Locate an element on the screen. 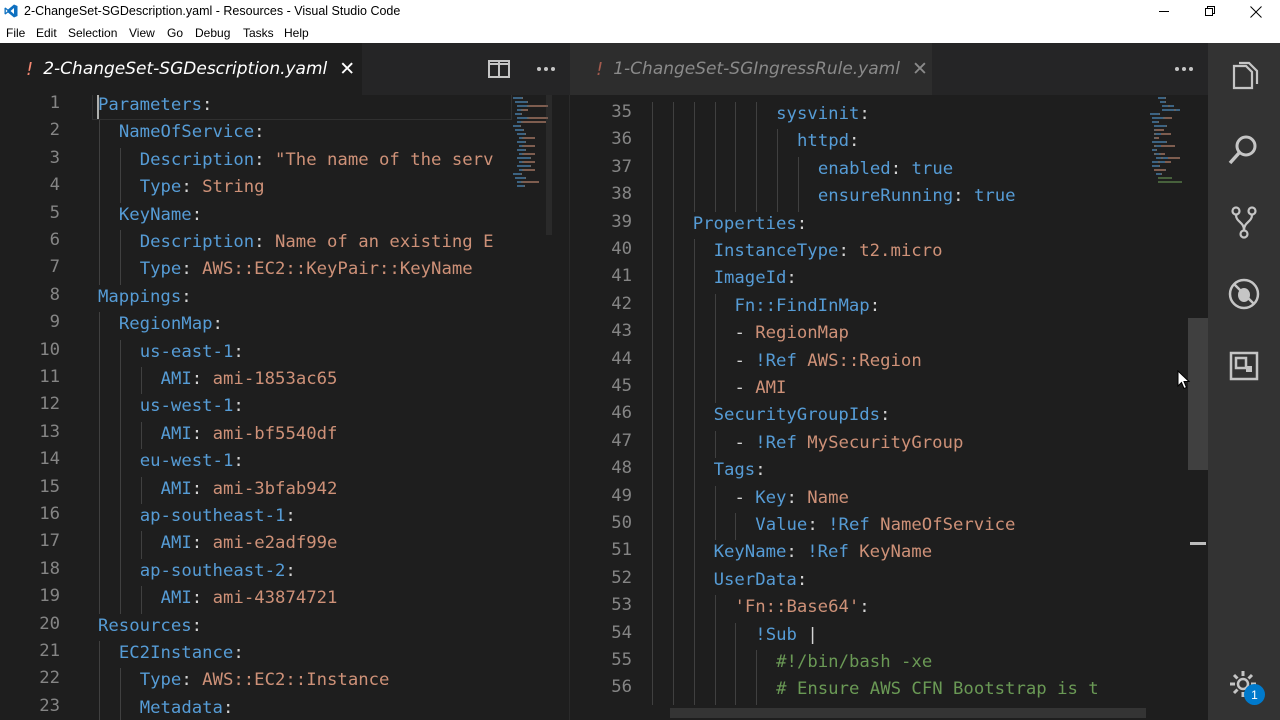 This screenshot has height=720, width=1280. token: Description is located at coordinates (197, 159).